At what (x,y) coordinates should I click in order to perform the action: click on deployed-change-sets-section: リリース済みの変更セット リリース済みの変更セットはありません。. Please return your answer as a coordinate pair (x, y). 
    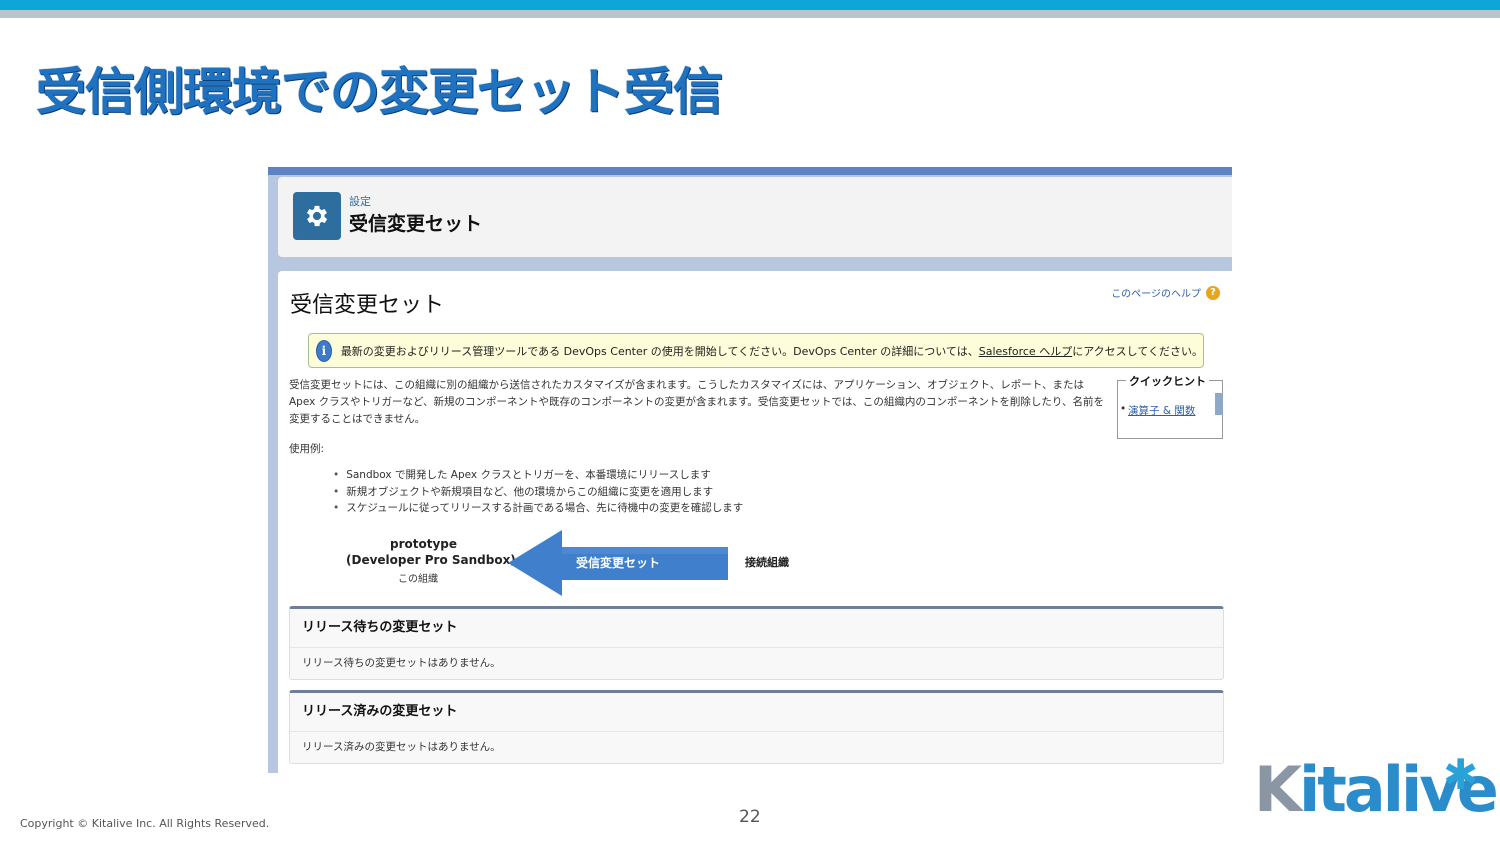
    Looking at the image, I should click on (756, 727).